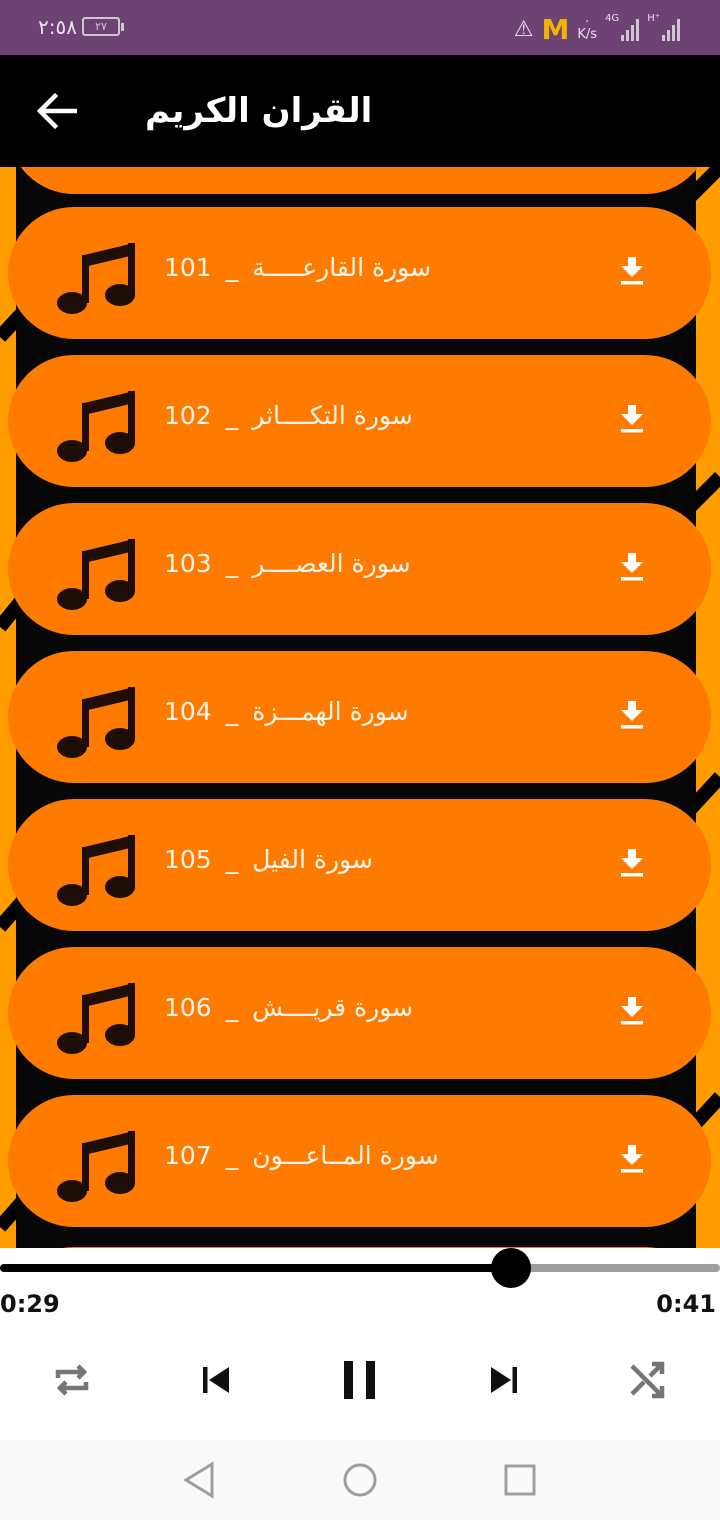 This screenshot has width=720, height=1520. Describe the element at coordinates (188, 267) in the screenshot. I see `track-number: 101` at that location.